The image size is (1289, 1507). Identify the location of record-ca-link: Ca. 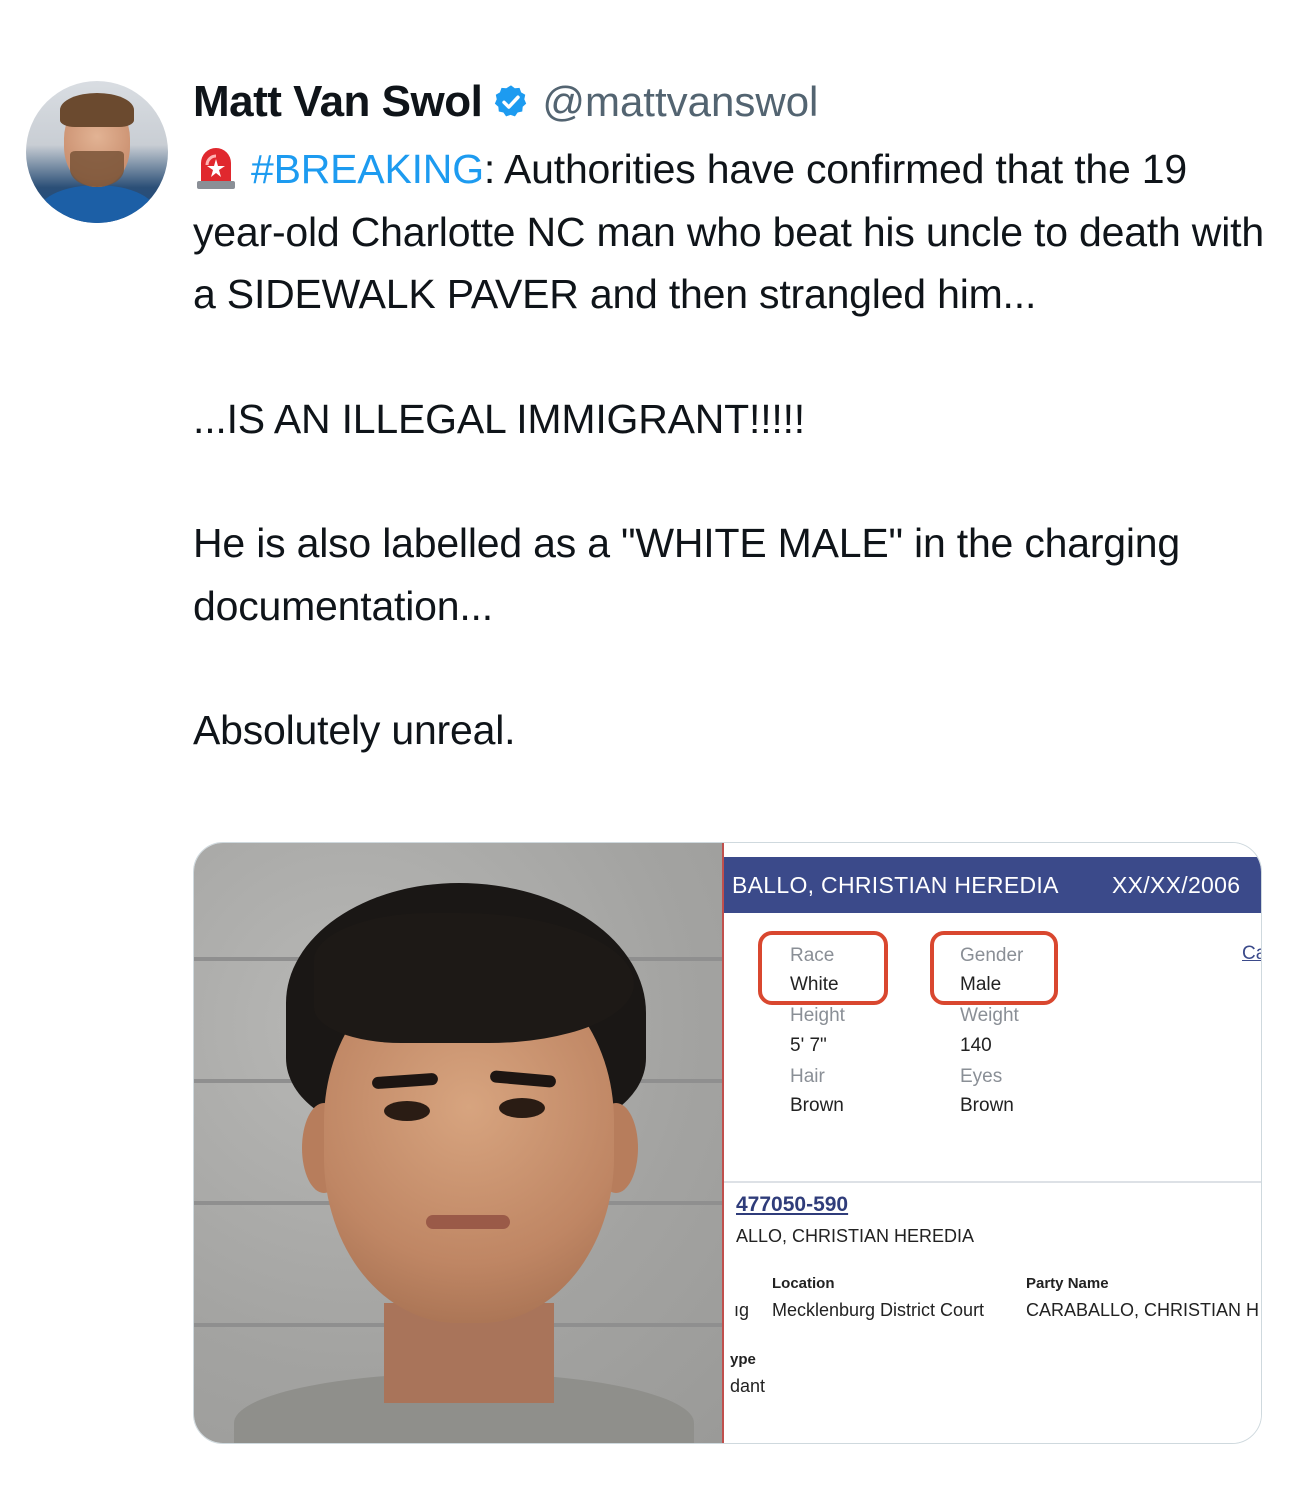
(1251, 954).